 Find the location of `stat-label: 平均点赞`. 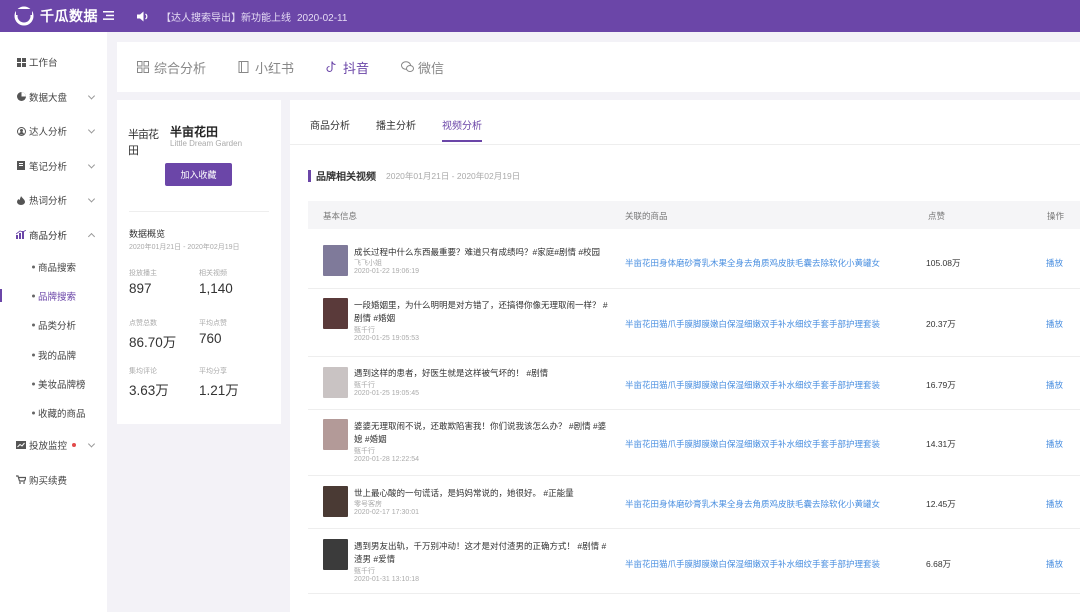

stat-label: 平均点赞 is located at coordinates (213, 323).